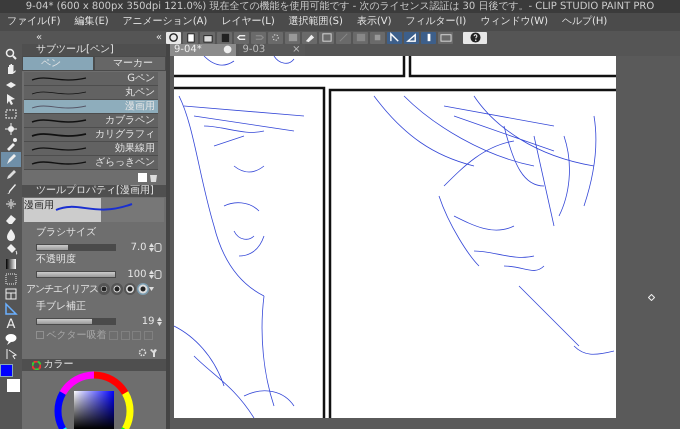 The height and width of the screenshot is (429, 680). What do you see at coordinates (136, 275) in the screenshot?
I see `setting-value: 100` at bounding box center [136, 275].